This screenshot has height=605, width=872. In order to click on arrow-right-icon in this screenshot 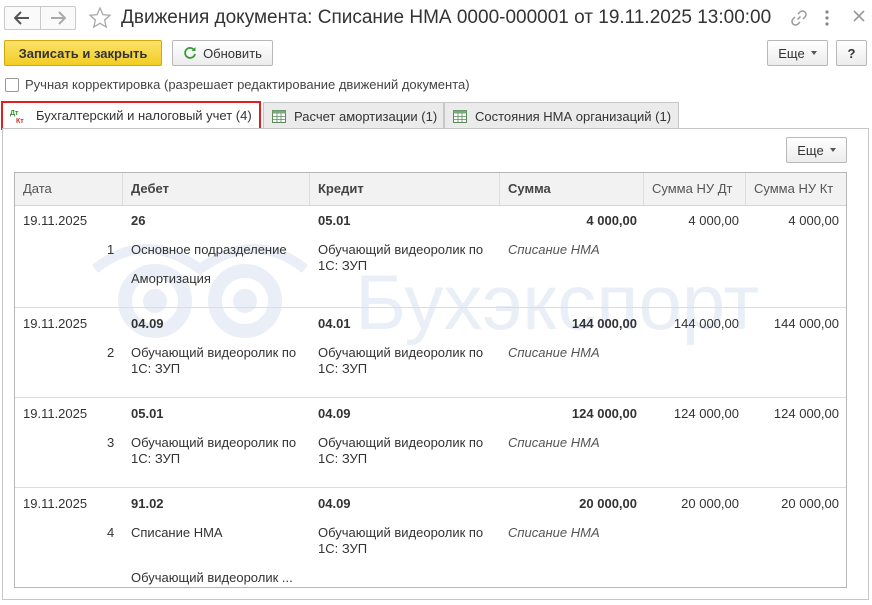, I will do `click(58, 18)`.